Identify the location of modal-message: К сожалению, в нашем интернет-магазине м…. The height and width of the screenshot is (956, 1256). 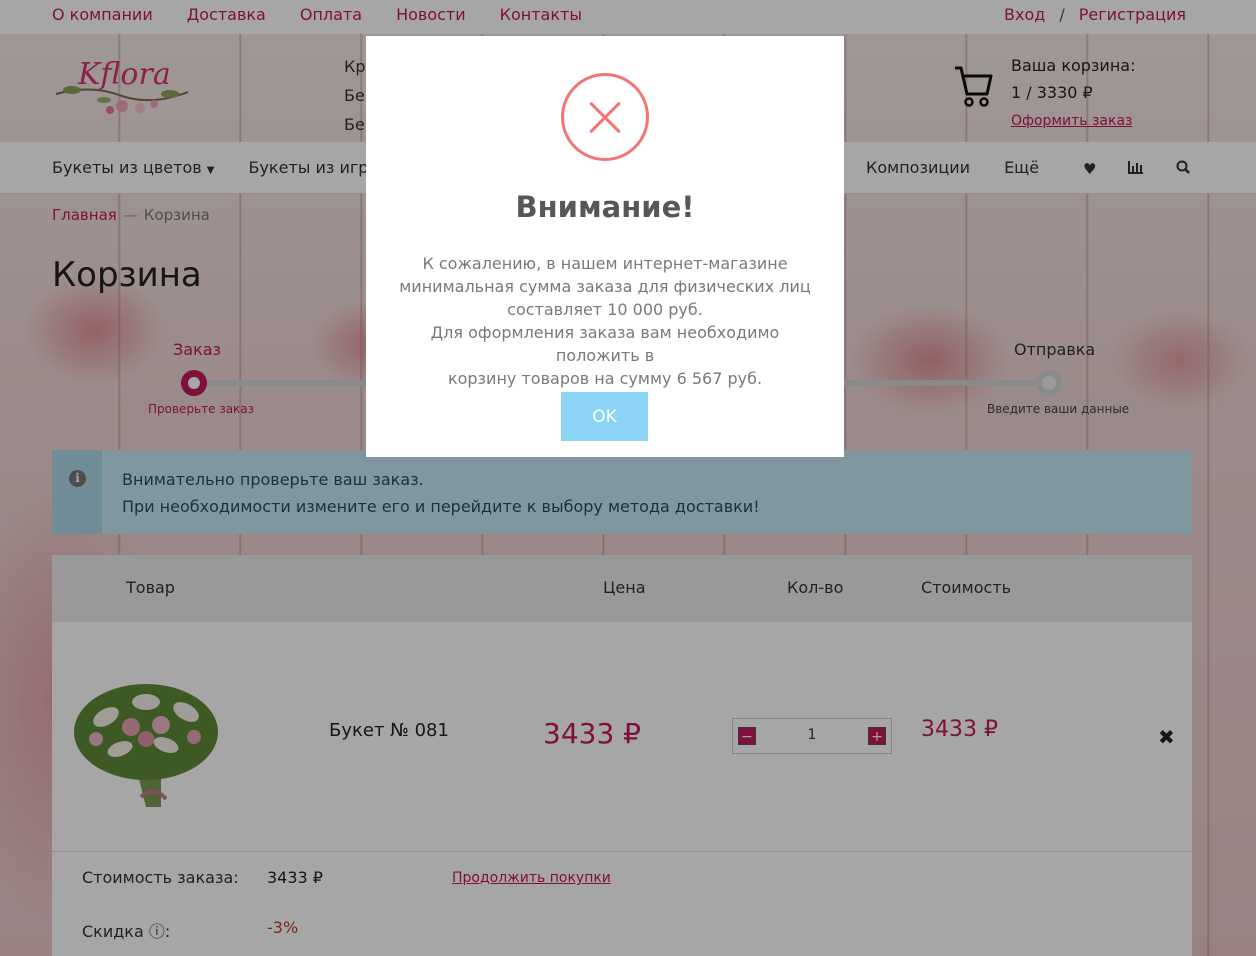
(605, 321).